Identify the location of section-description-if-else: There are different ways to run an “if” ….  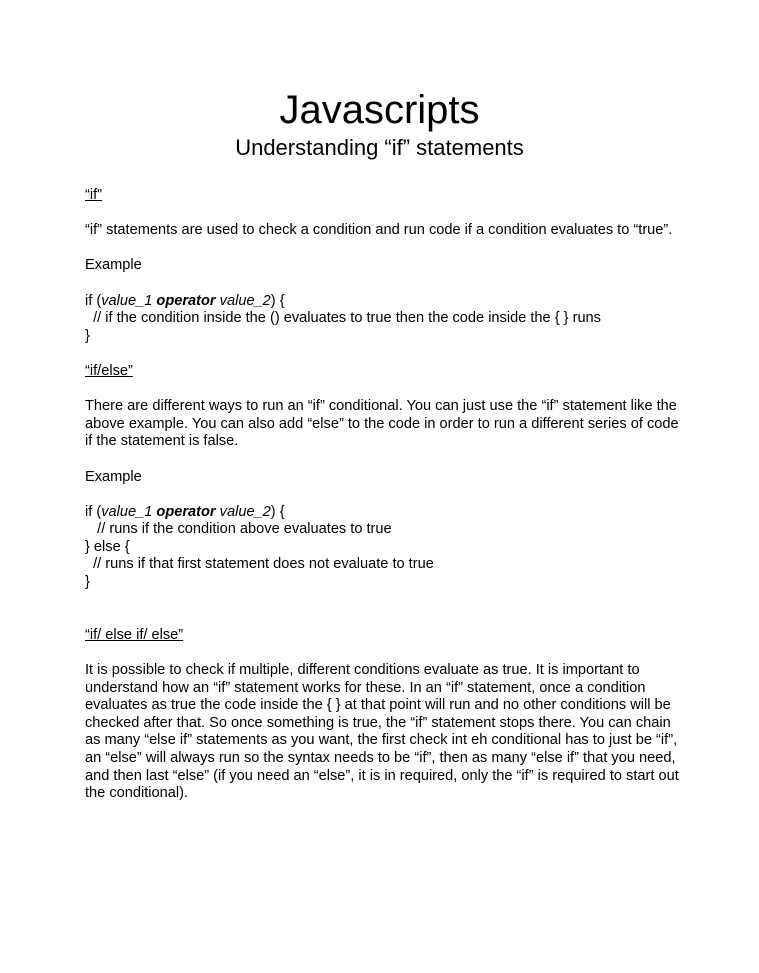
(382, 424).